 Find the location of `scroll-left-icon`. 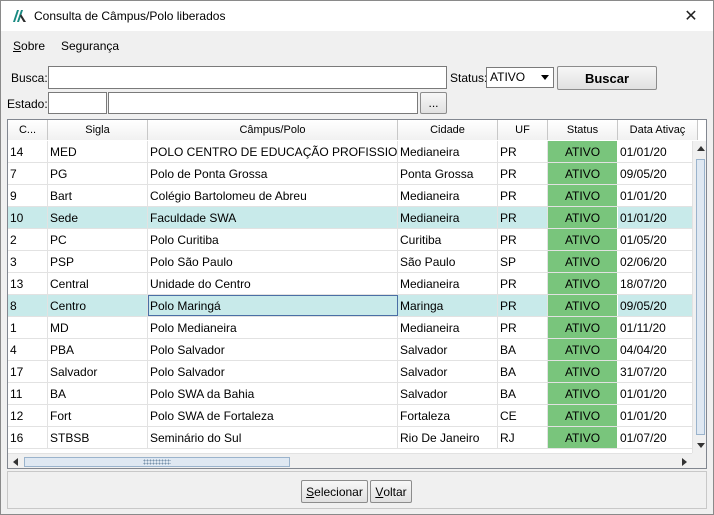

scroll-left-icon is located at coordinates (15, 462).